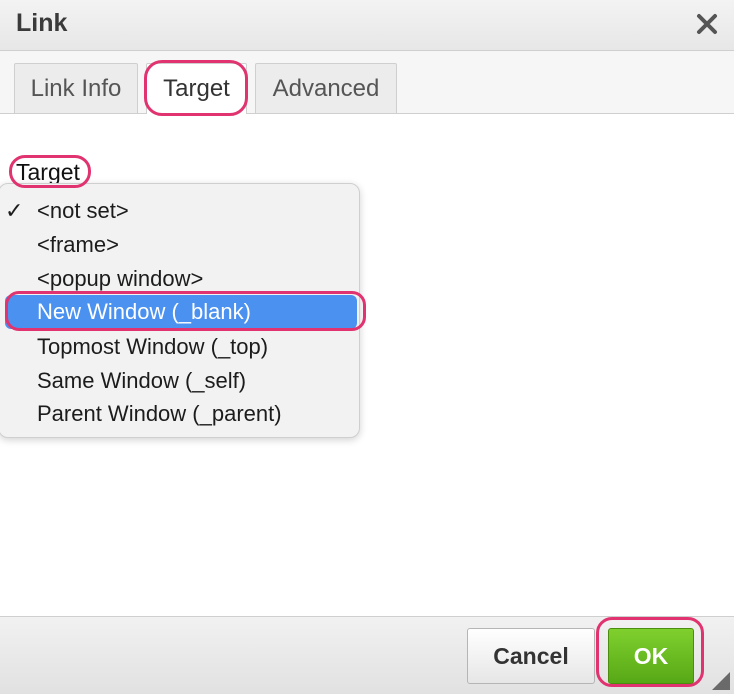  Describe the element at coordinates (159, 413) in the screenshot. I see `option-label: Parent Window (_parent)` at that location.